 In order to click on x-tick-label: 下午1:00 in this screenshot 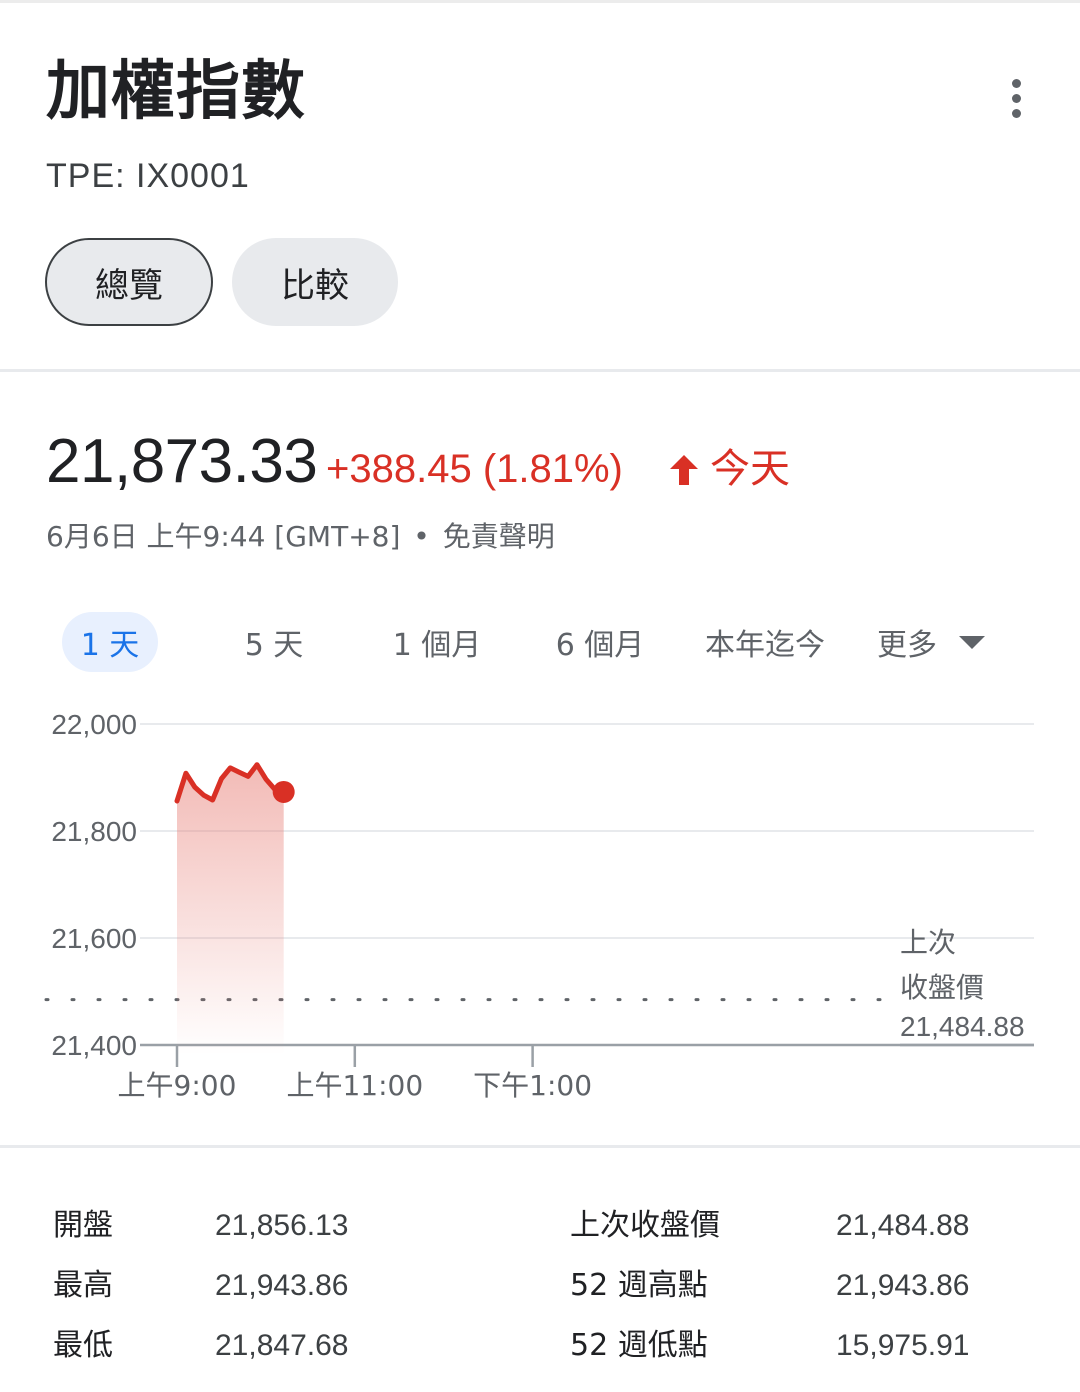, I will do `click(532, 1085)`.